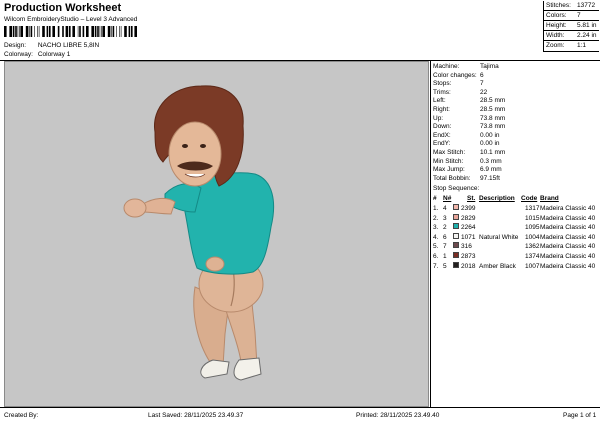 Image resolution: width=600 pixels, height=424 pixels. Describe the element at coordinates (439, 101) in the screenshot. I see `machine-label: Left:` at that location.